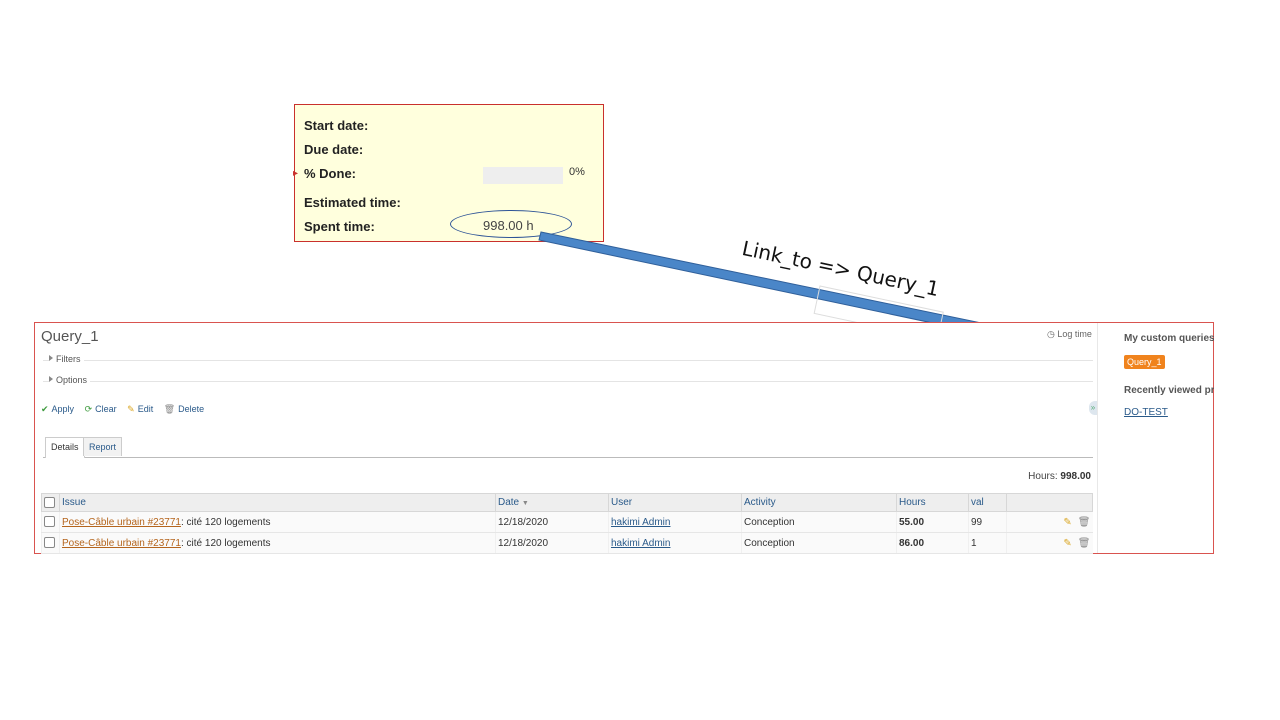  I want to click on start-date-label: Start date:, so click(336, 125).